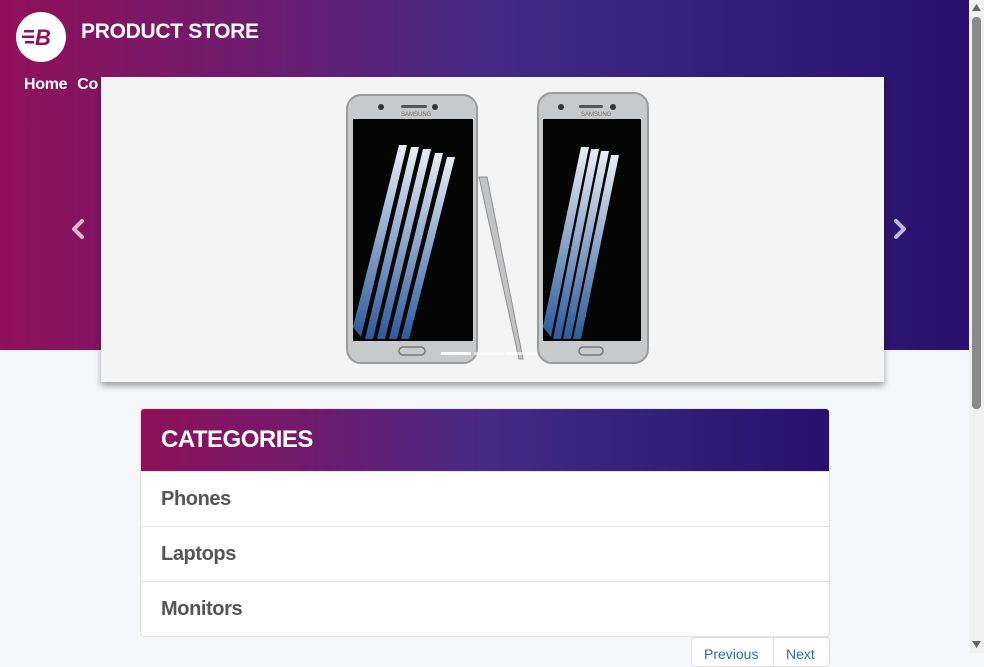 The width and height of the screenshot is (984, 667). I want to click on nav-item-contact: Co, so click(87, 85).